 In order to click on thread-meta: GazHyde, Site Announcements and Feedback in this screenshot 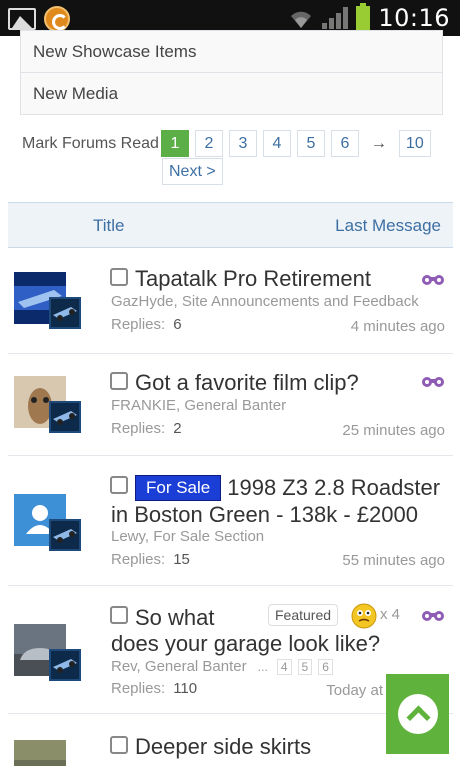, I will do `click(265, 301)`.